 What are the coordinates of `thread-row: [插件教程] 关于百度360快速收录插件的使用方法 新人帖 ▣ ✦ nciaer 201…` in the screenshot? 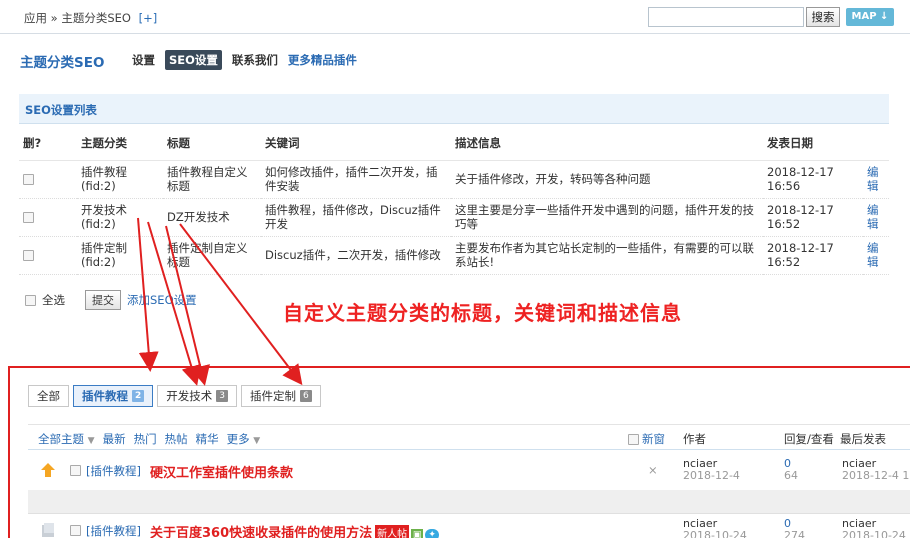 It's located at (469, 525).